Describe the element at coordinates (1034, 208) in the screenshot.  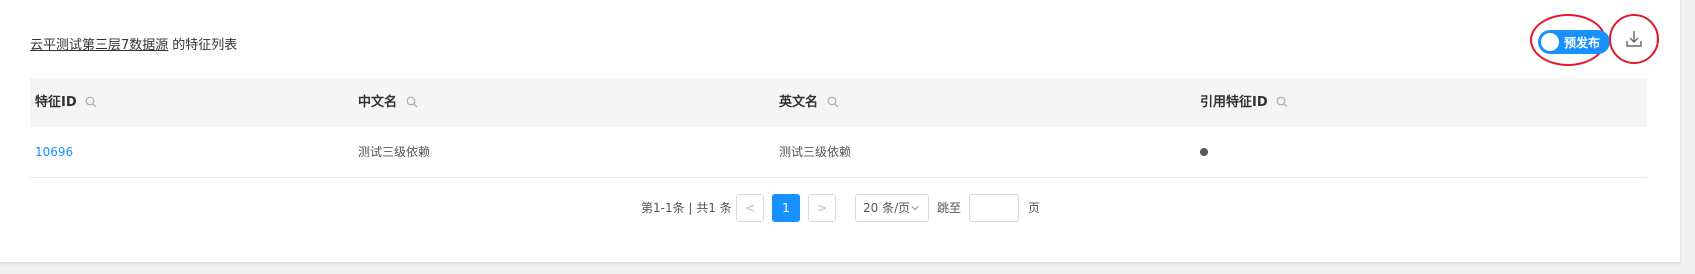
I see `page-label: 页` at that location.